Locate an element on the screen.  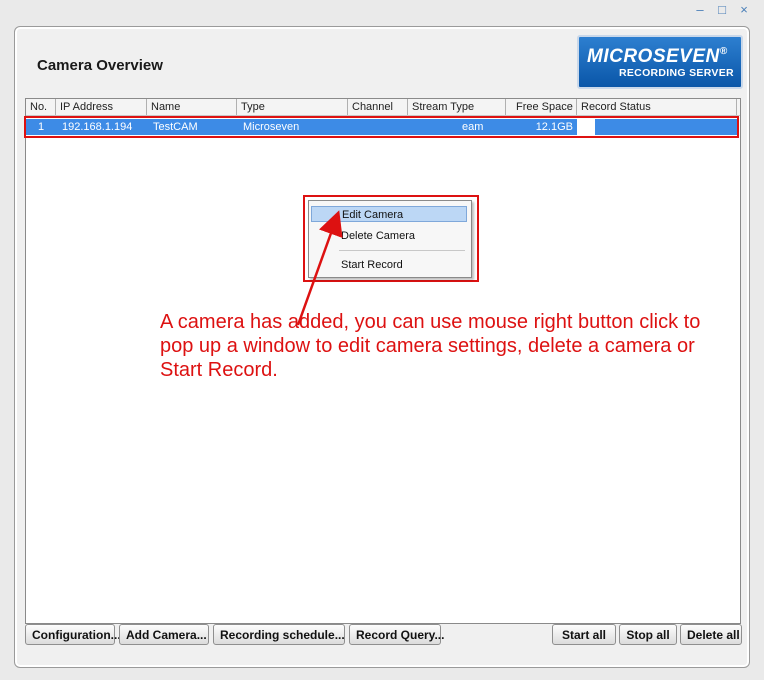
record-status-bar is located at coordinates (666, 127).